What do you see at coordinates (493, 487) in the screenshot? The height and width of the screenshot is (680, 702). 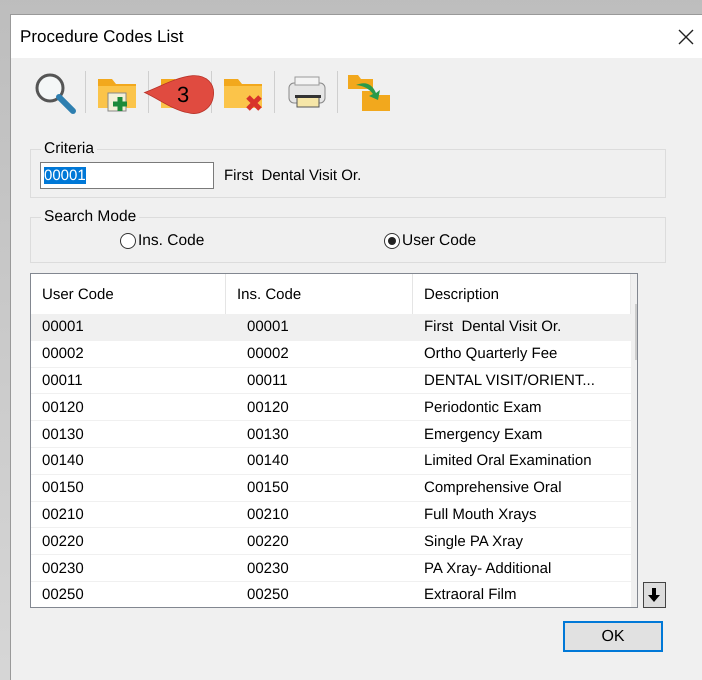 I see `table-cell-text: Comprehensive Oral` at bounding box center [493, 487].